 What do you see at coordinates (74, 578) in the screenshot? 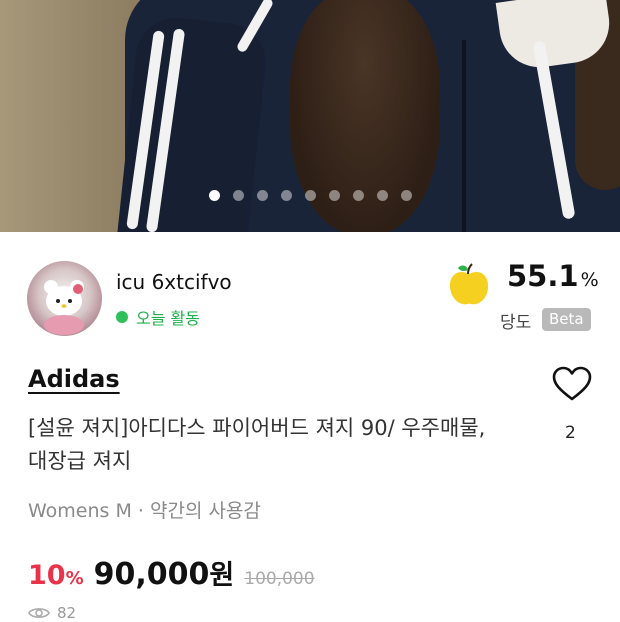
I see `discount-unit: %` at bounding box center [74, 578].